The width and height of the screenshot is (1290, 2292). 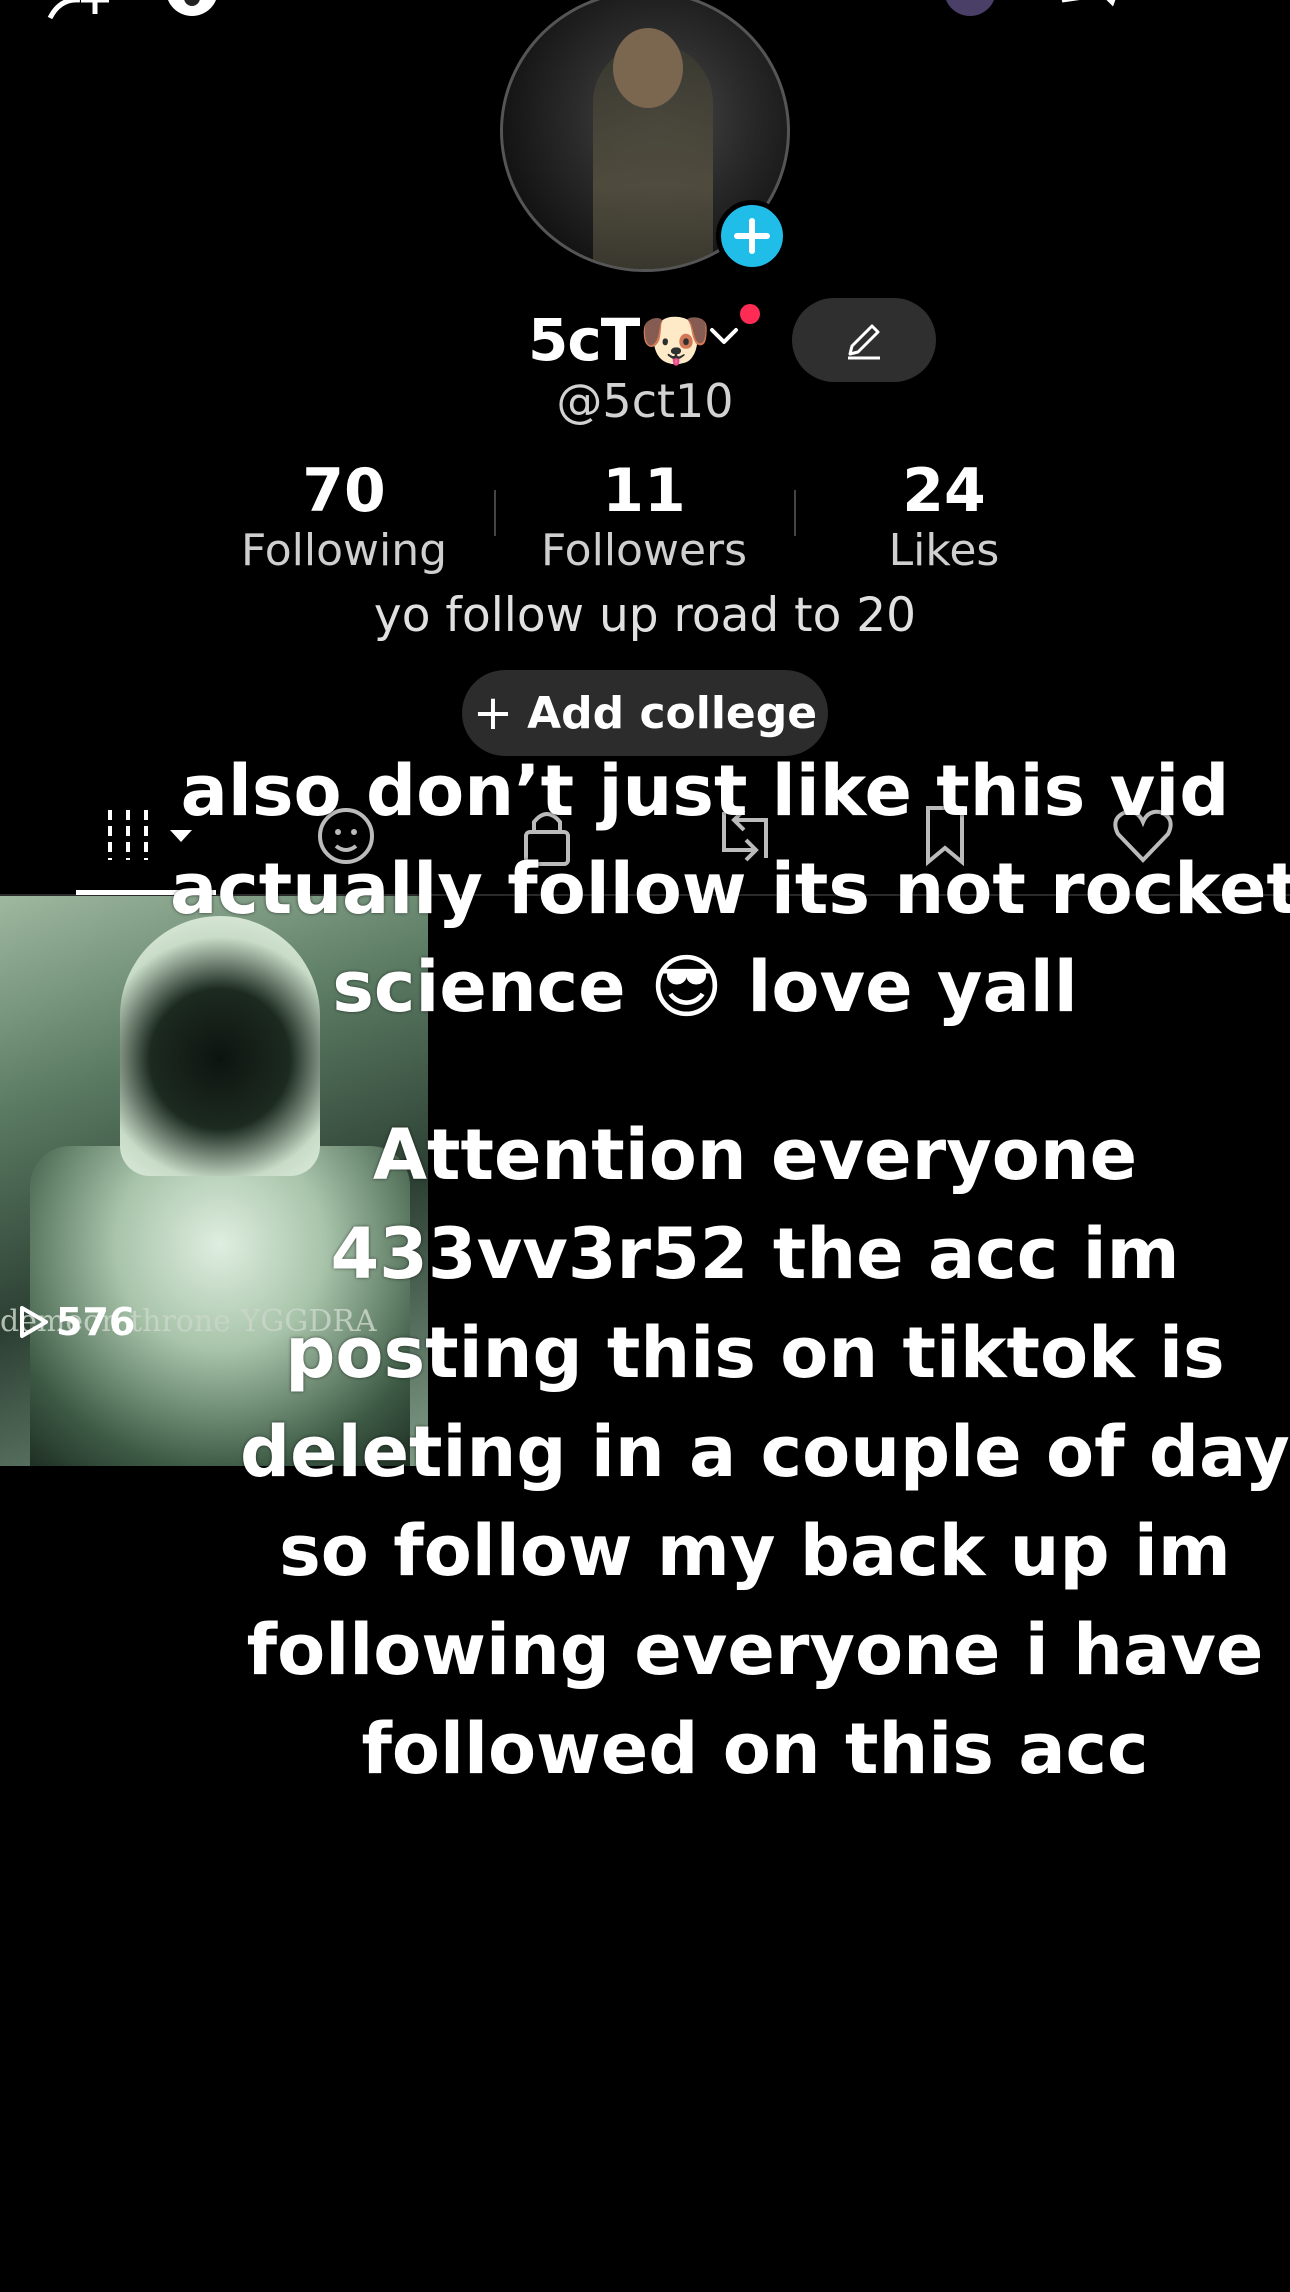 What do you see at coordinates (645, 615) in the screenshot?
I see `profile-bio: yo follow up road to 20` at bounding box center [645, 615].